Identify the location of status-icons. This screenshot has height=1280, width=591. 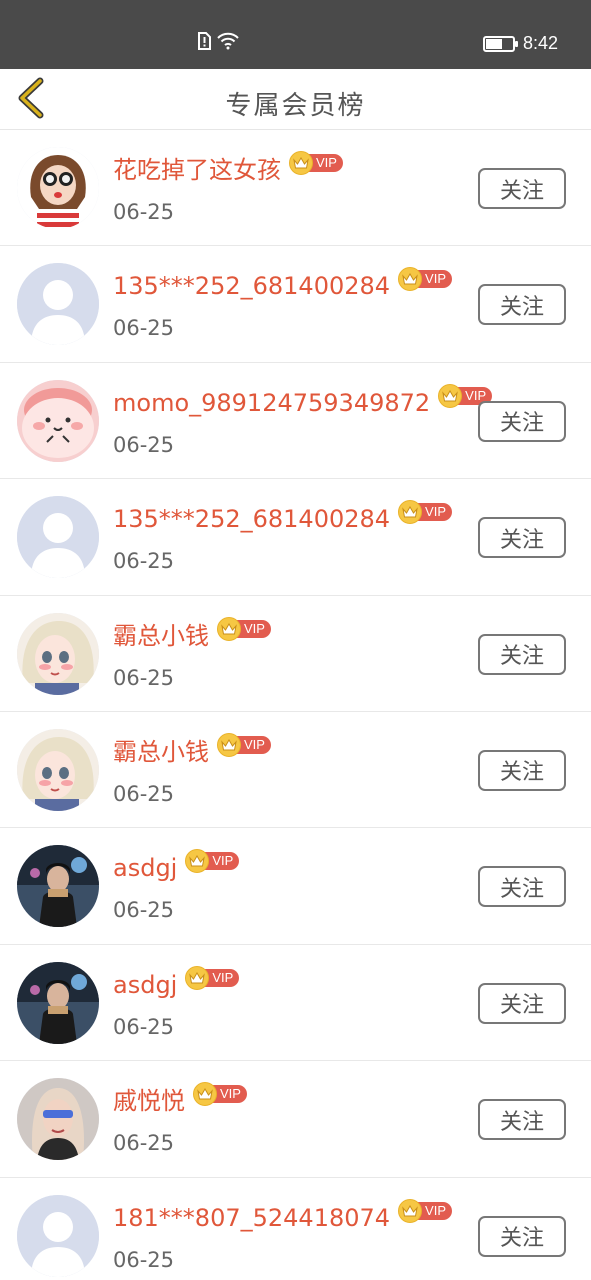
(218, 43).